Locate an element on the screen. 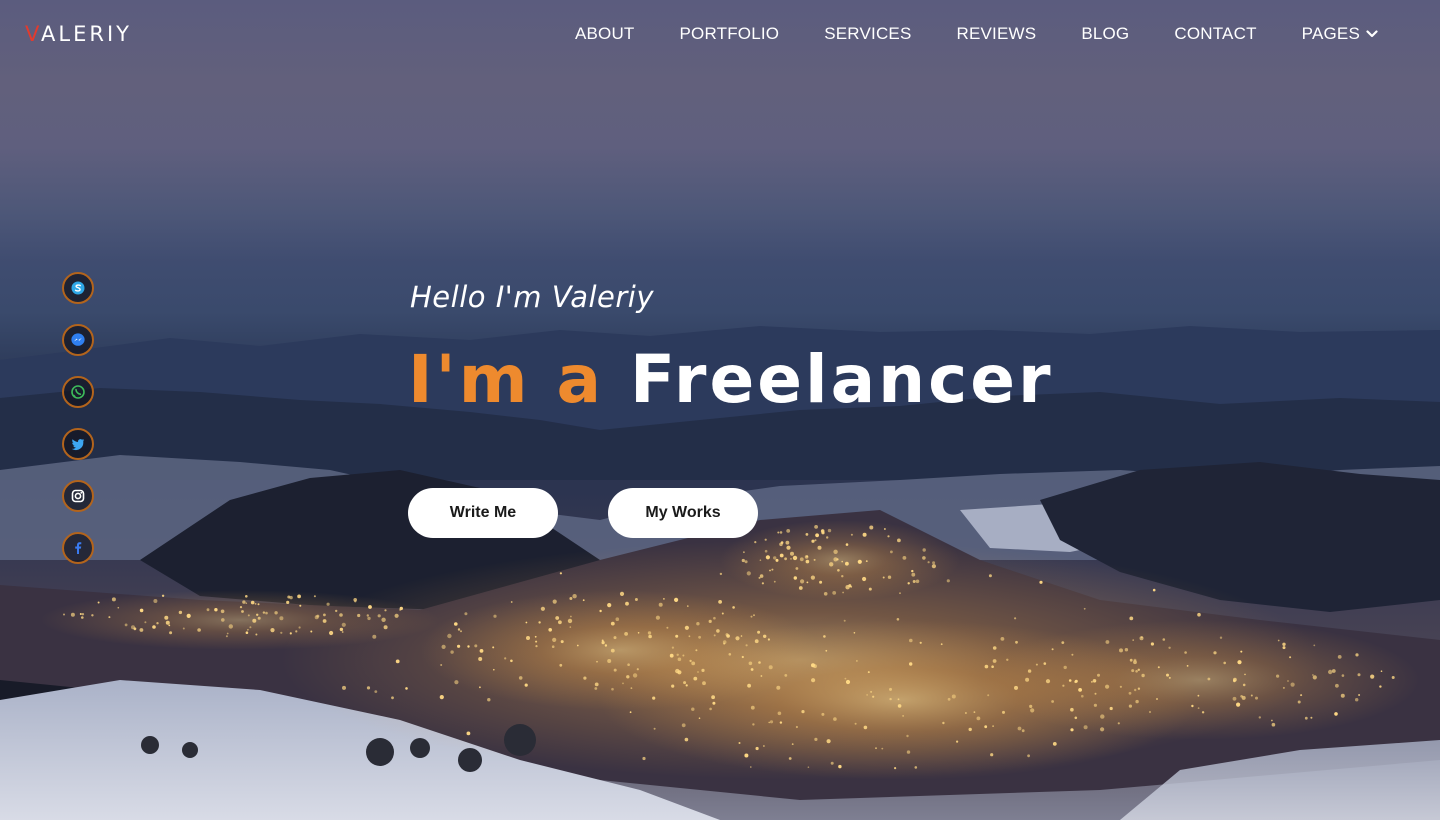 The width and height of the screenshot is (1440, 820). nav-link-portfolio: PORTFOLIO is located at coordinates (730, 34).